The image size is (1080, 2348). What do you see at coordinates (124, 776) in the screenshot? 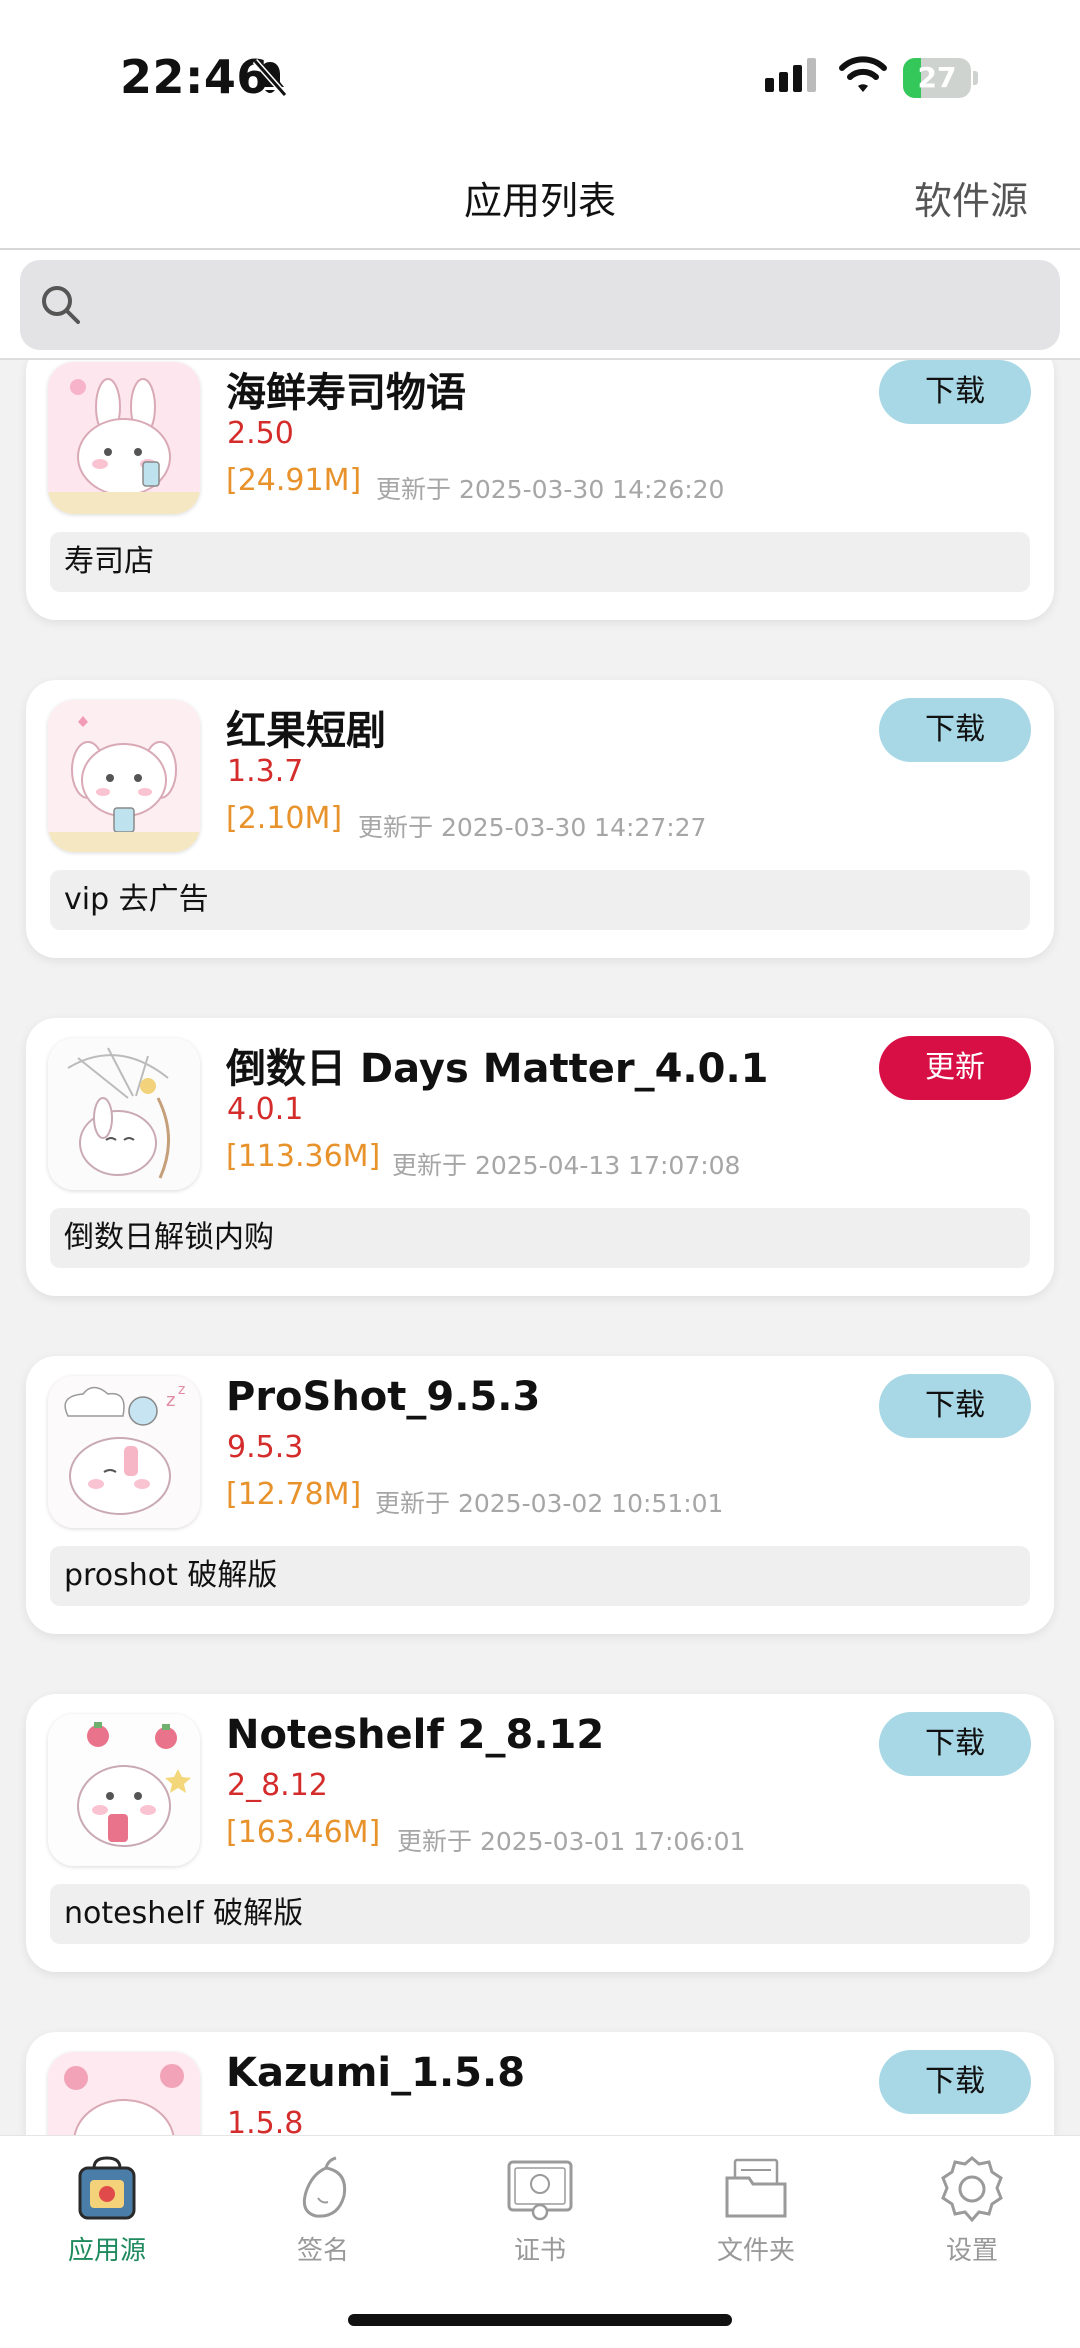
I see `puppy-phone-icon` at bounding box center [124, 776].